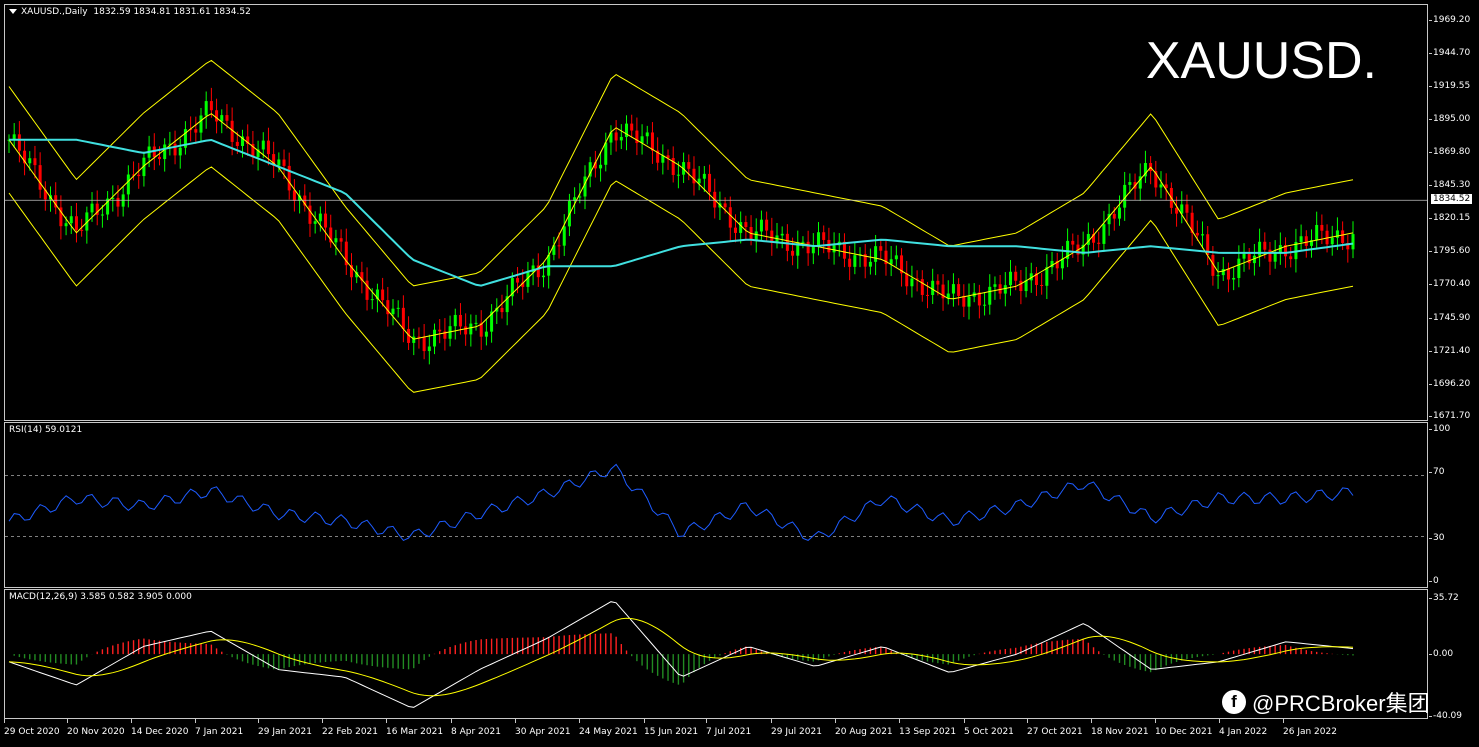 This screenshot has width=1479, height=747. Describe the element at coordinates (1439, 429) in the screenshot. I see `rsi-tick: 100` at that location.